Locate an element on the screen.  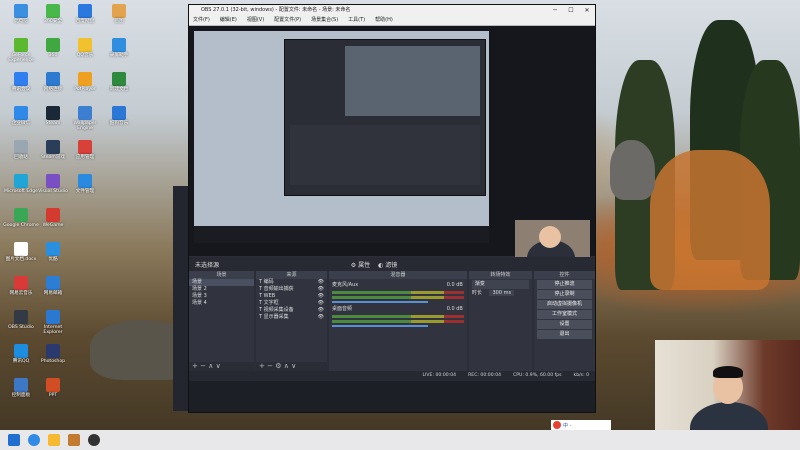
live-status: LIVE: 00:00:04 is located at coordinates (439, 375).